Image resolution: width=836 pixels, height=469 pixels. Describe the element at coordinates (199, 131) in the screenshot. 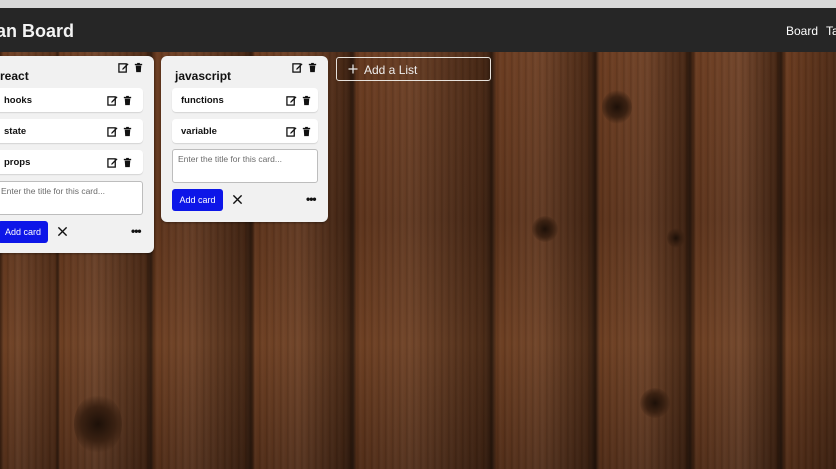

I see `card-title: variable` at that location.